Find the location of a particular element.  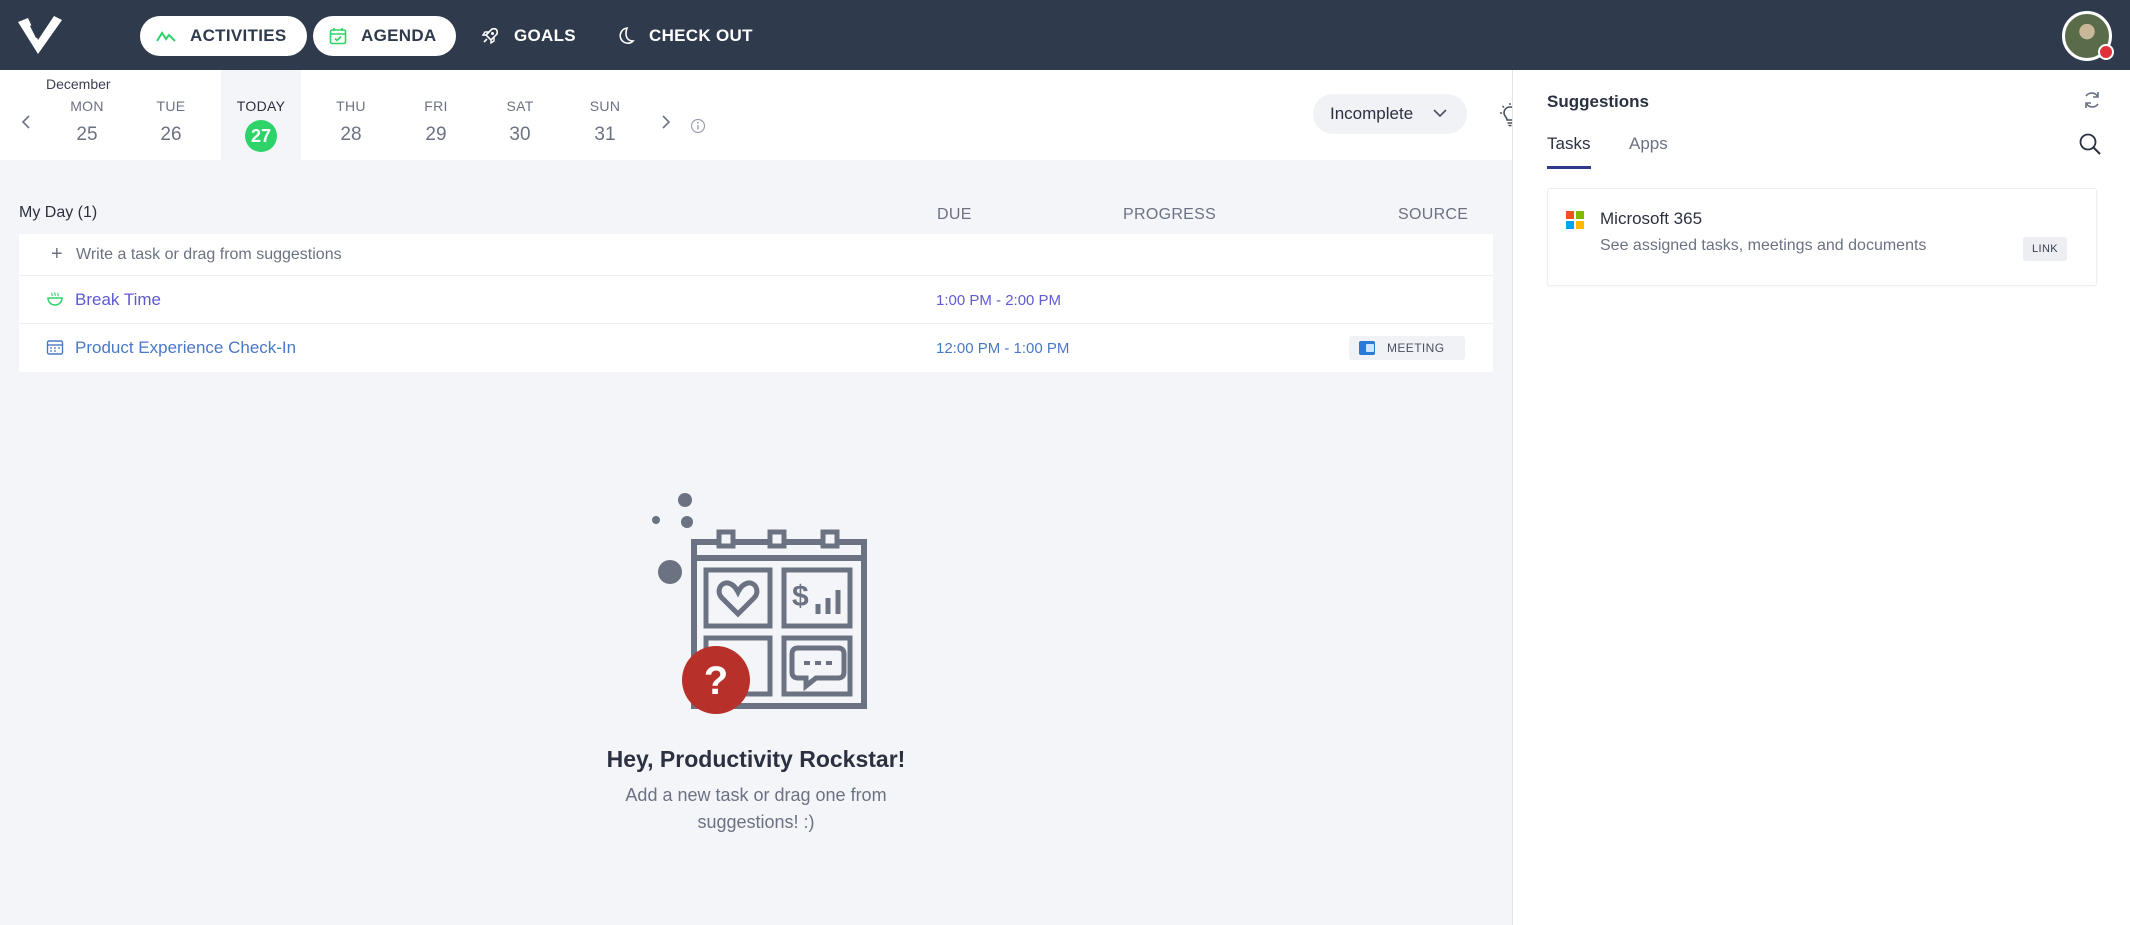

plus-icon: + is located at coordinates (57, 254).